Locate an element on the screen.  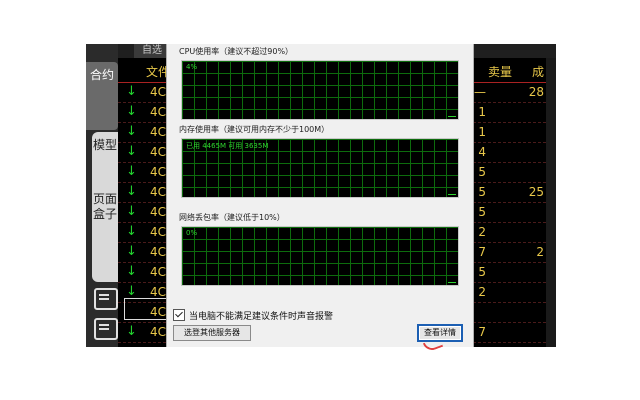
network-label: 网络丢包率（建议低于10%） is located at coordinates (232, 217).